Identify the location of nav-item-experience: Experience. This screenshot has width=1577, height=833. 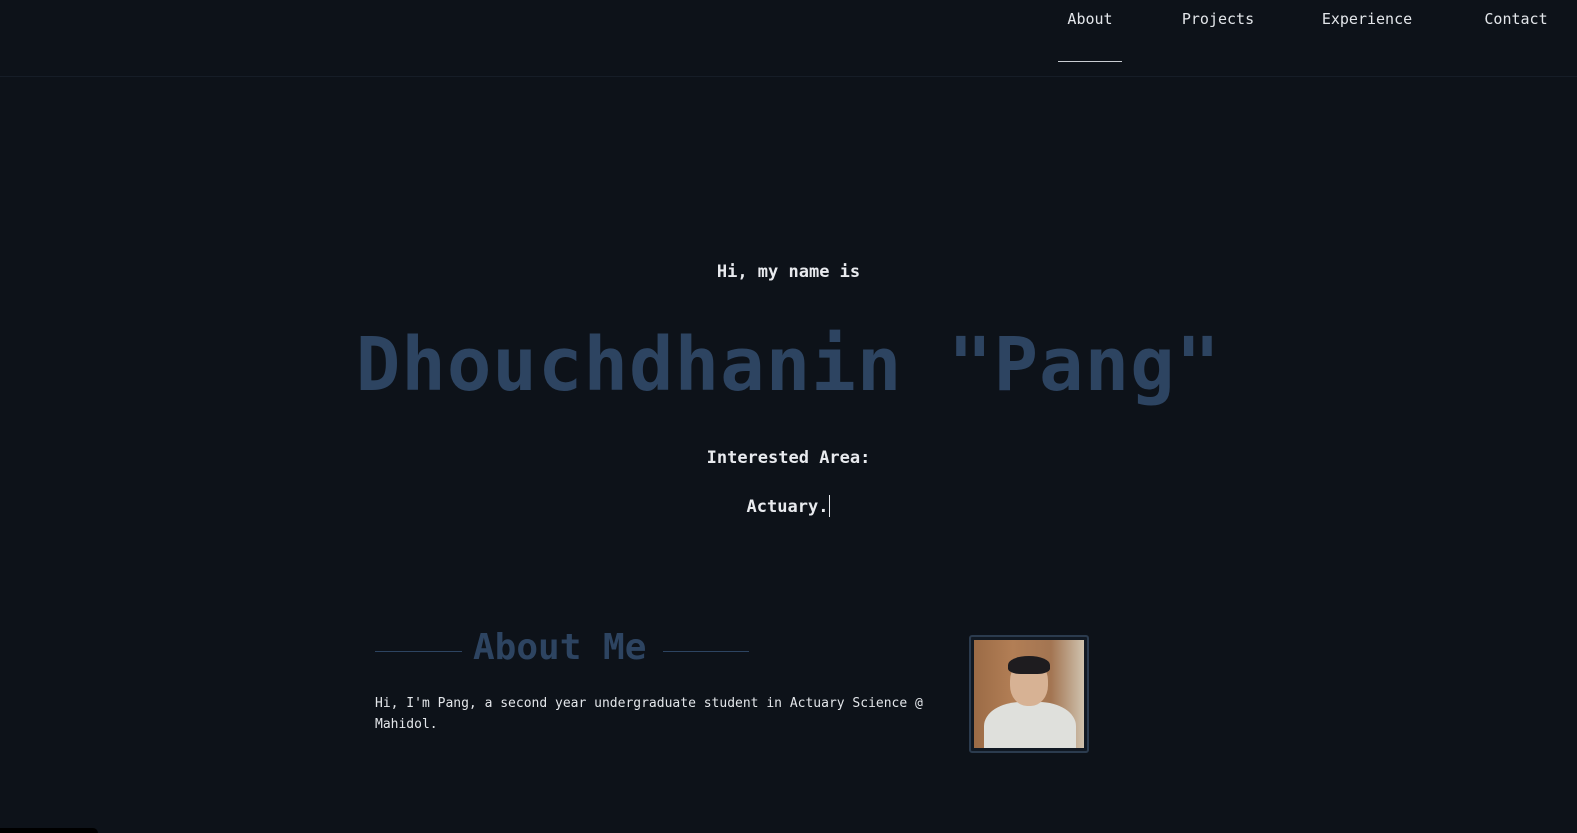
(1367, 36).